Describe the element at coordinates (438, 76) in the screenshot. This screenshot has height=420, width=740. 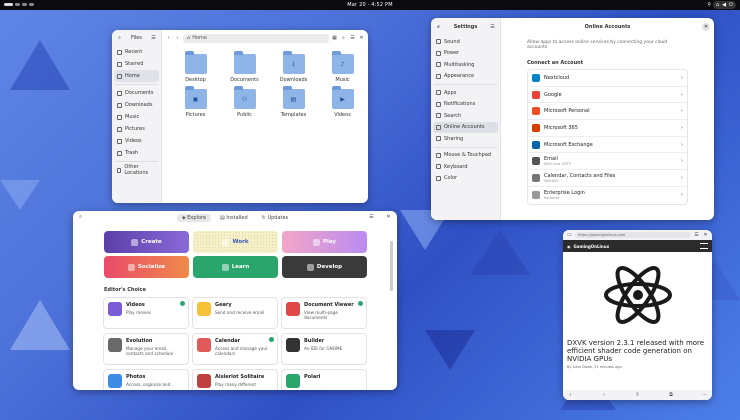
I see `appearance-icon` at that location.